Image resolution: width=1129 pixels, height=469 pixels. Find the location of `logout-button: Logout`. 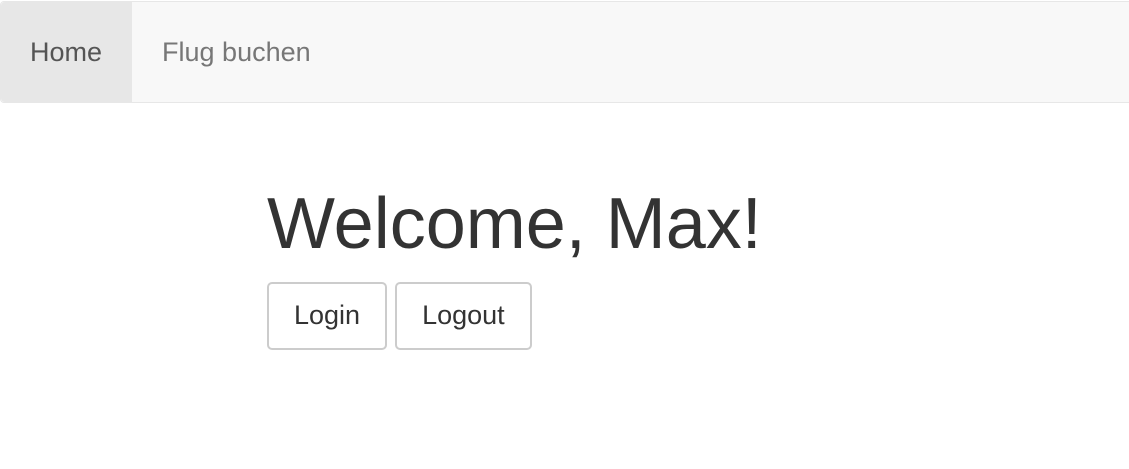

logout-button: Logout is located at coordinates (463, 315).